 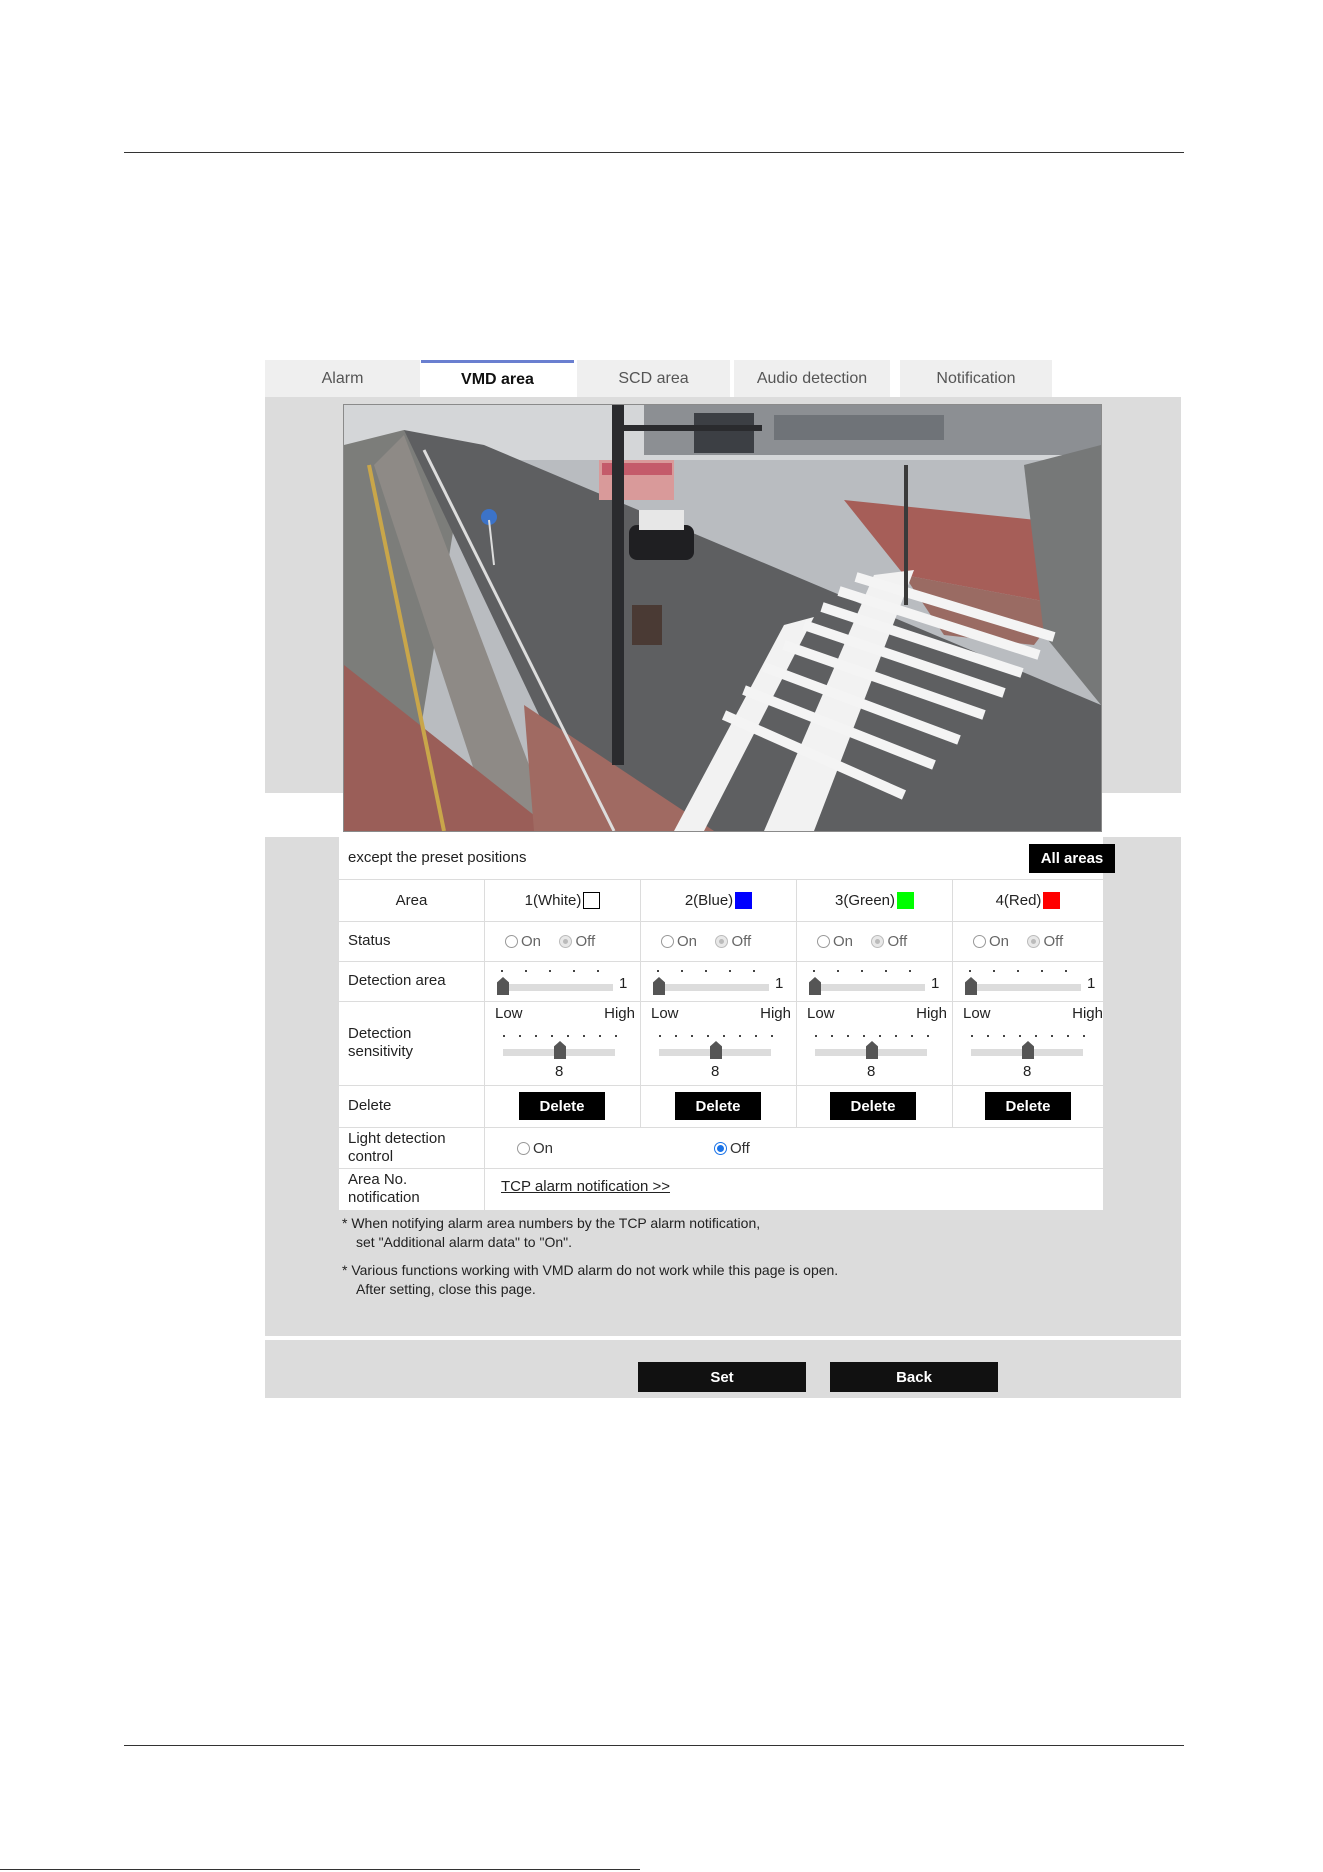 What do you see at coordinates (562, 900) in the screenshot?
I see `area-1-header: 1(White)` at bounding box center [562, 900].